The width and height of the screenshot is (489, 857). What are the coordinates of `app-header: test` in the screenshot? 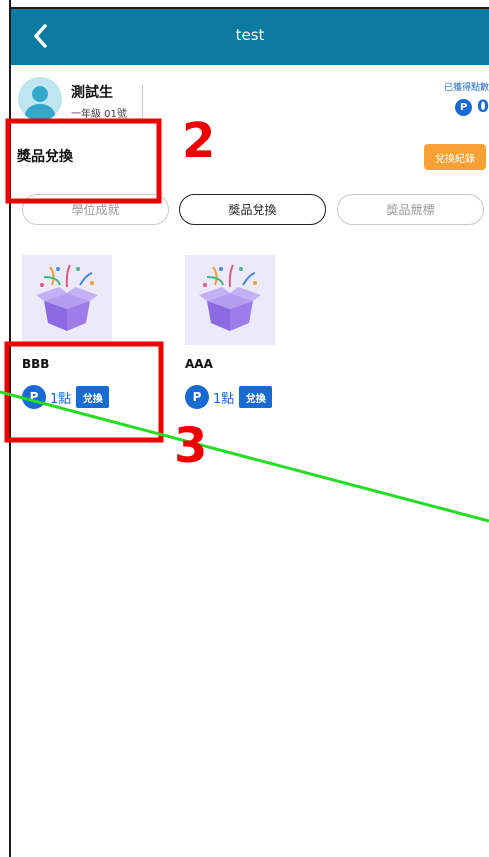 It's located at (250, 37).